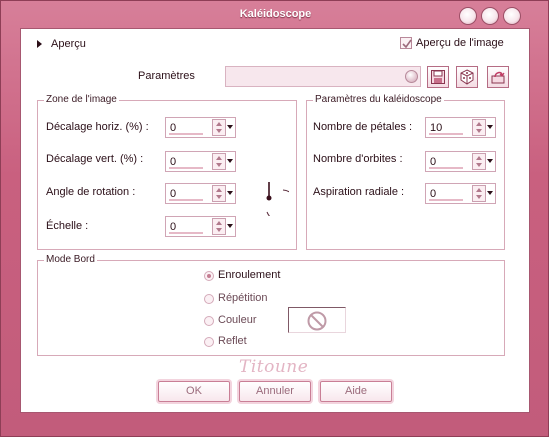  Describe the element at coordinates (219, 193) in the screenshot. I see `rotation-stepper` at that location.